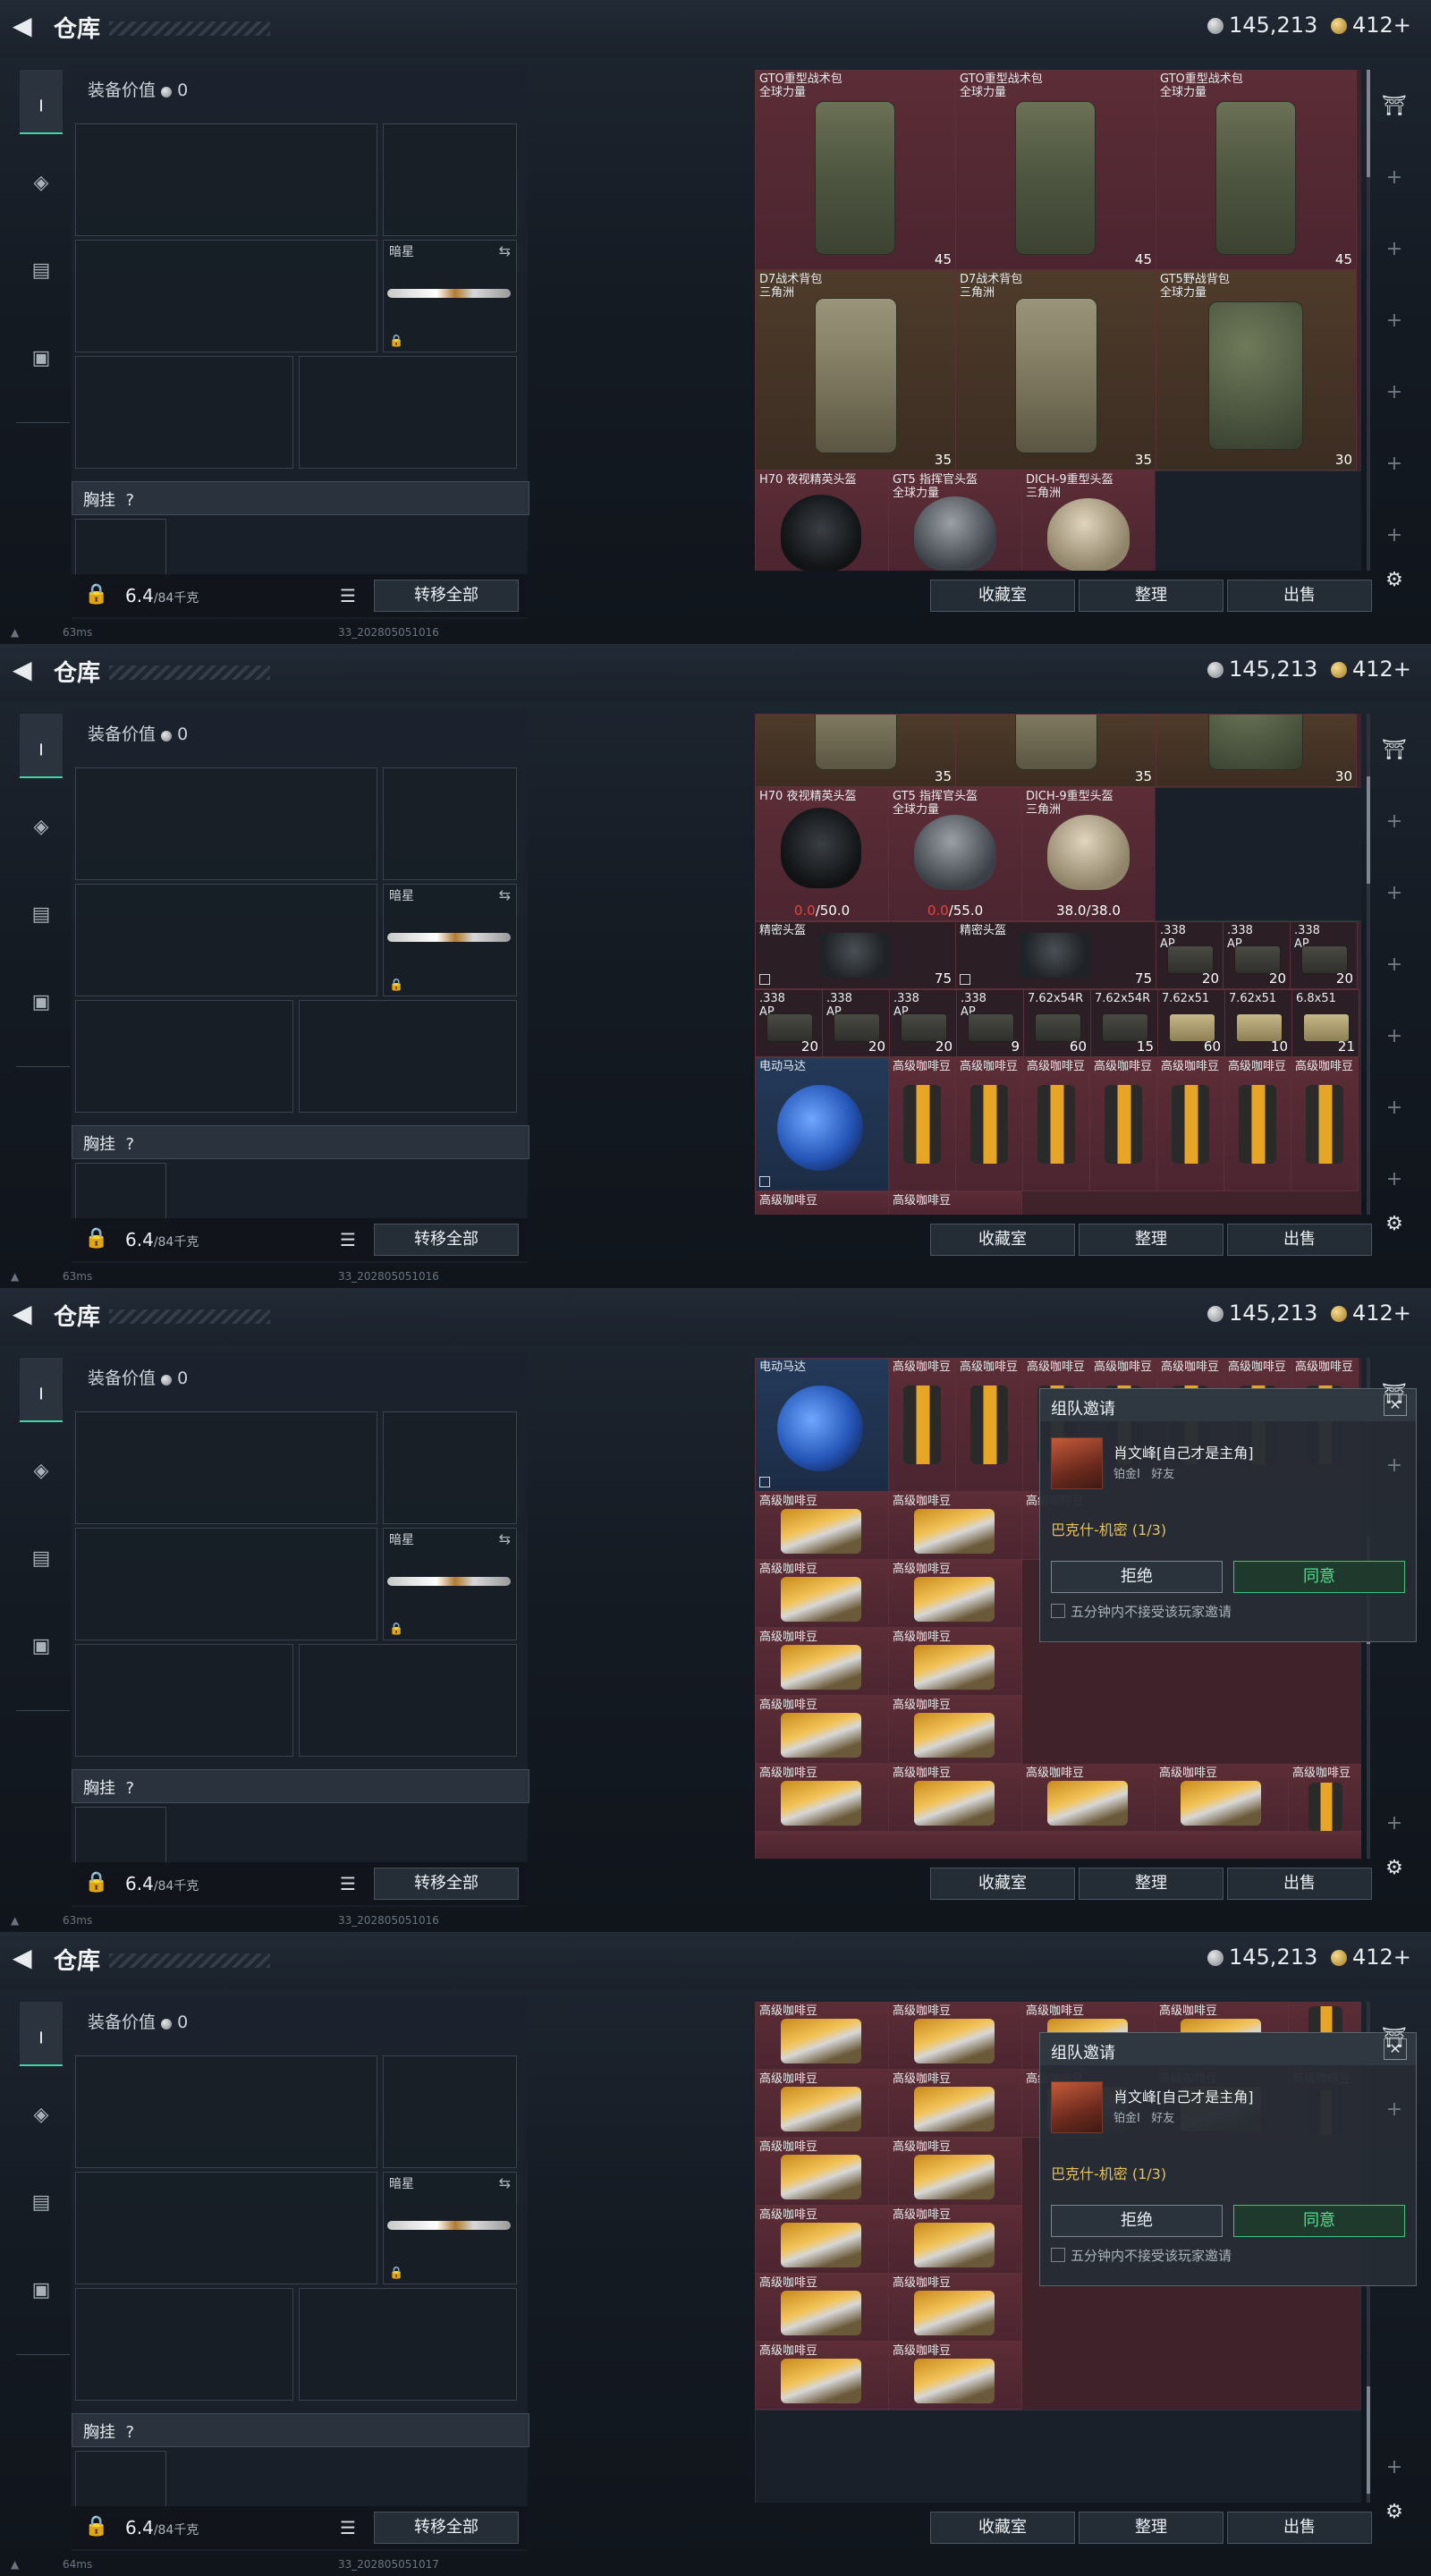 The height and width of the screenshot is (2576, 1431). What do you see at coordinates (1395, 1868) in the screenshot?
I see `settings-gear-icon: ⚙` at bounding box center [1395, 1868].